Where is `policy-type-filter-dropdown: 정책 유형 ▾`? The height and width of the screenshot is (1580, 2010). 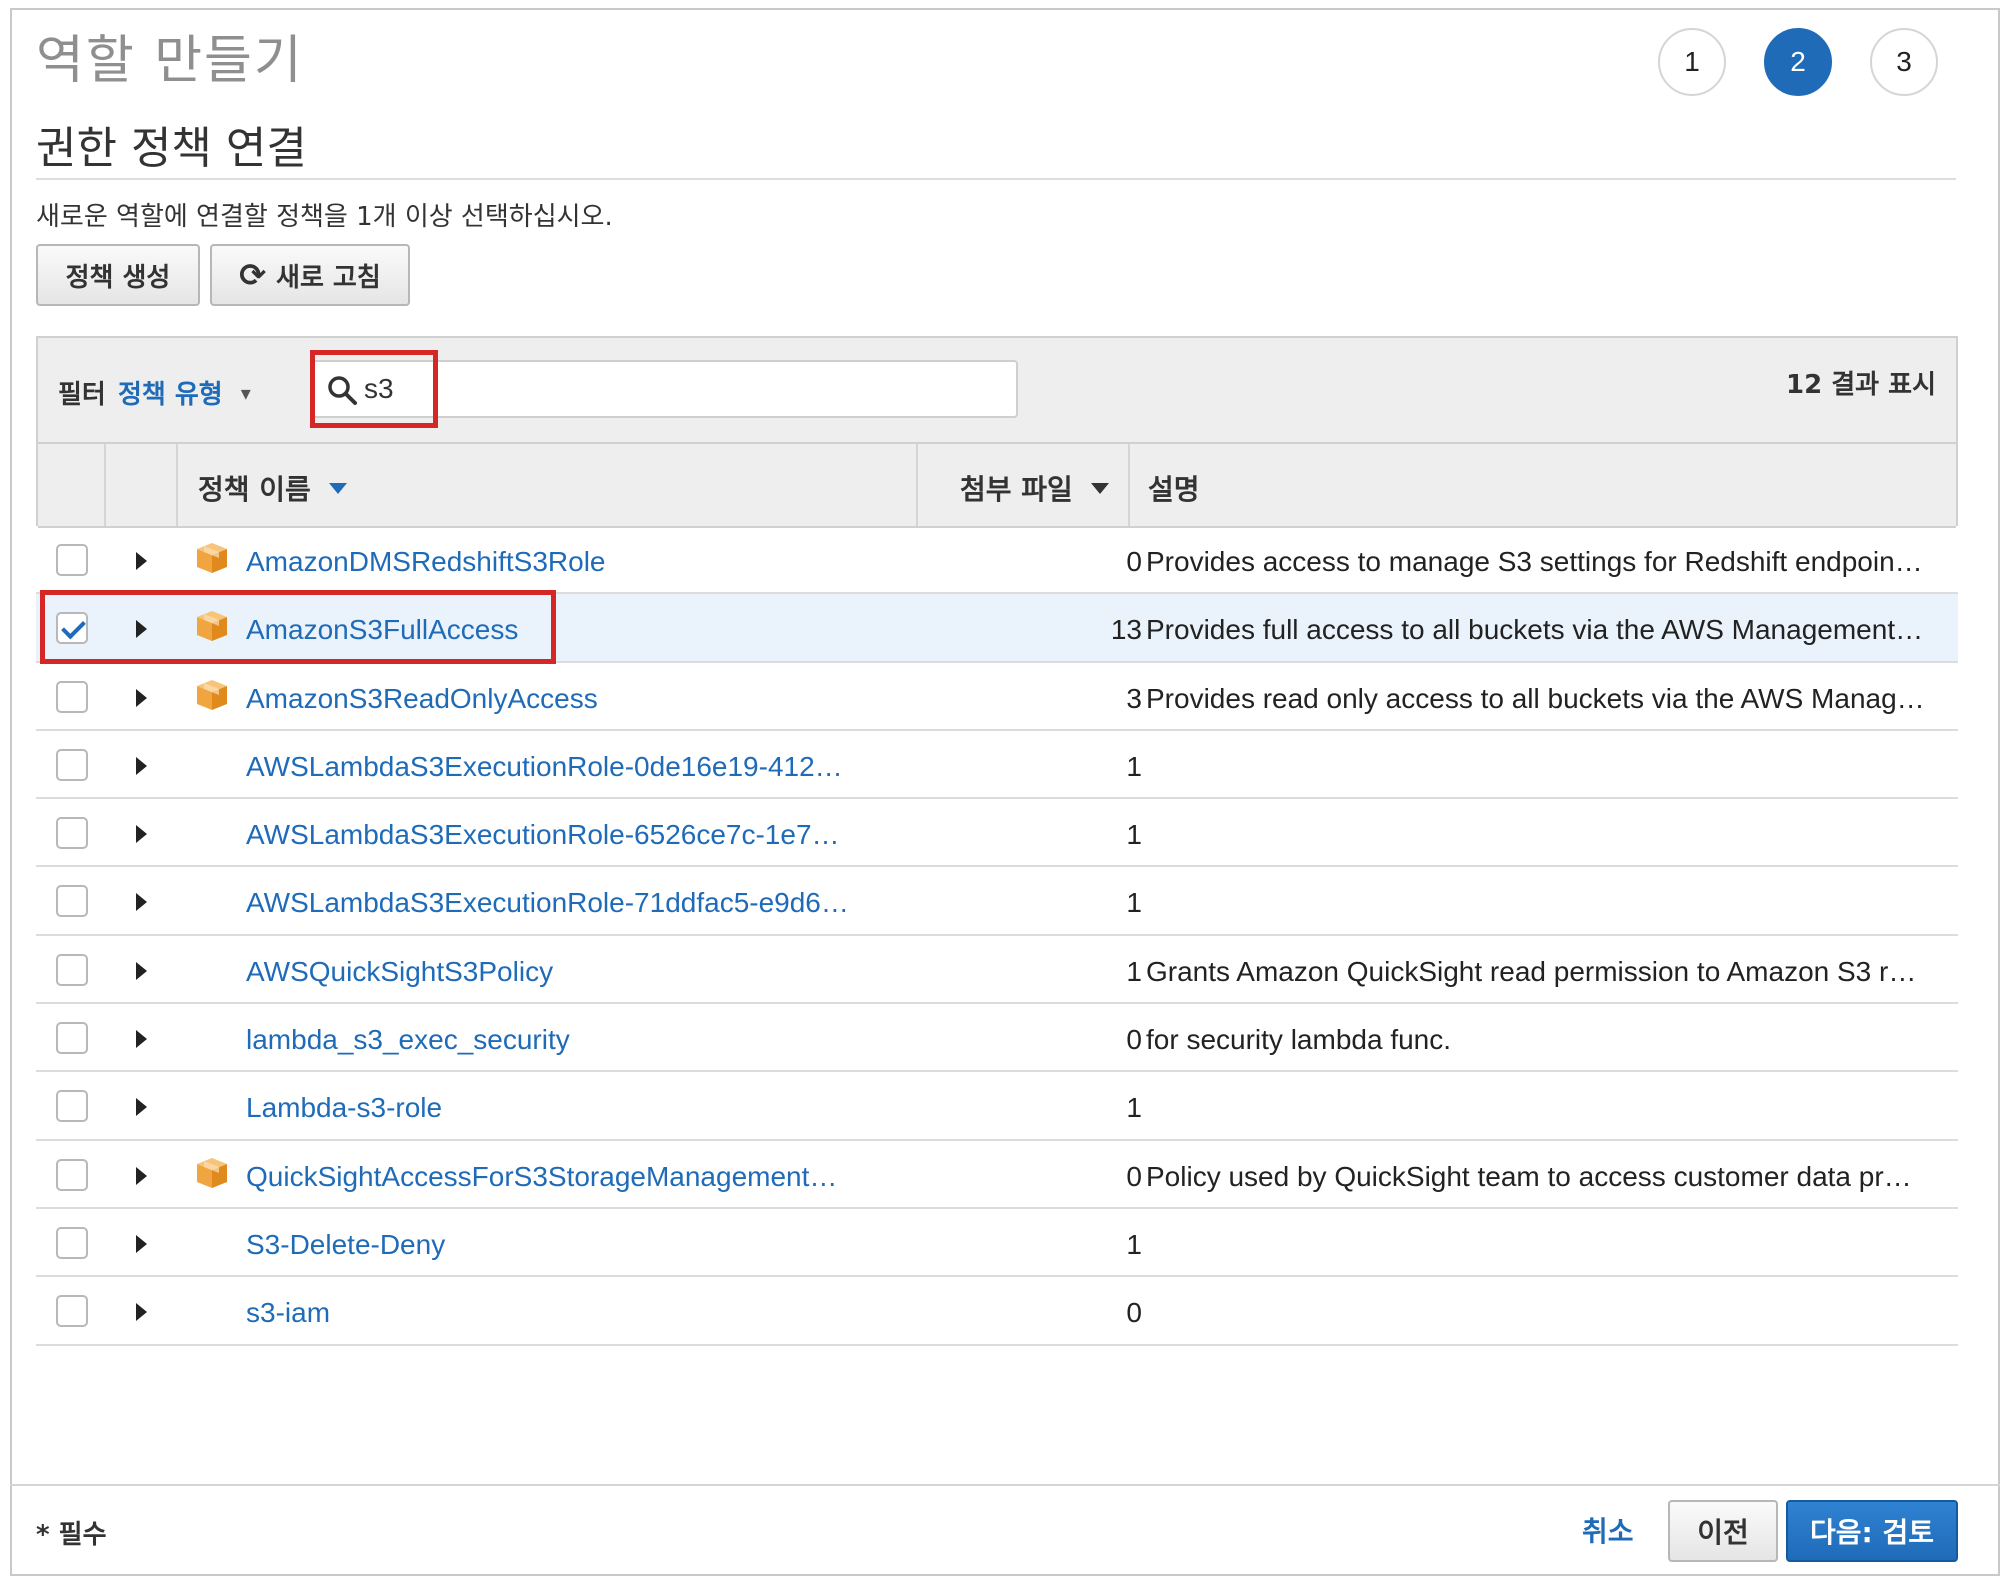 policy-type-filter-dropdown: 정책 유형 ▾ is located at coordinates (184, 392).